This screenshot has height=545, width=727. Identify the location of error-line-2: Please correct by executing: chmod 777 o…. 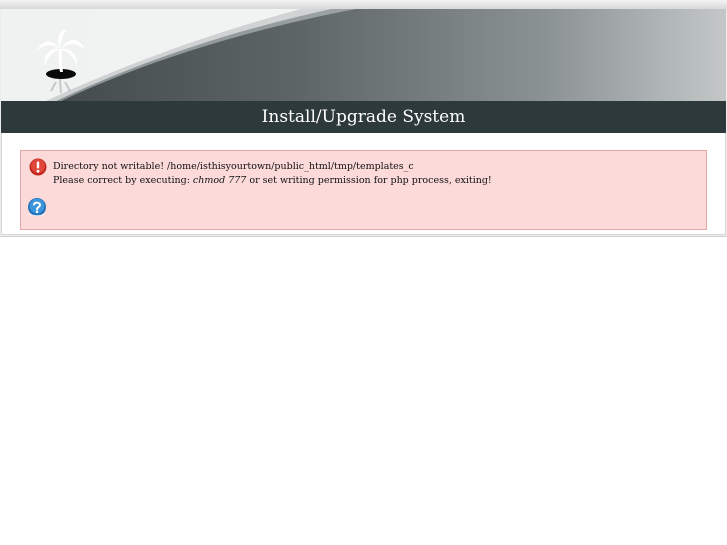
(272, 181).